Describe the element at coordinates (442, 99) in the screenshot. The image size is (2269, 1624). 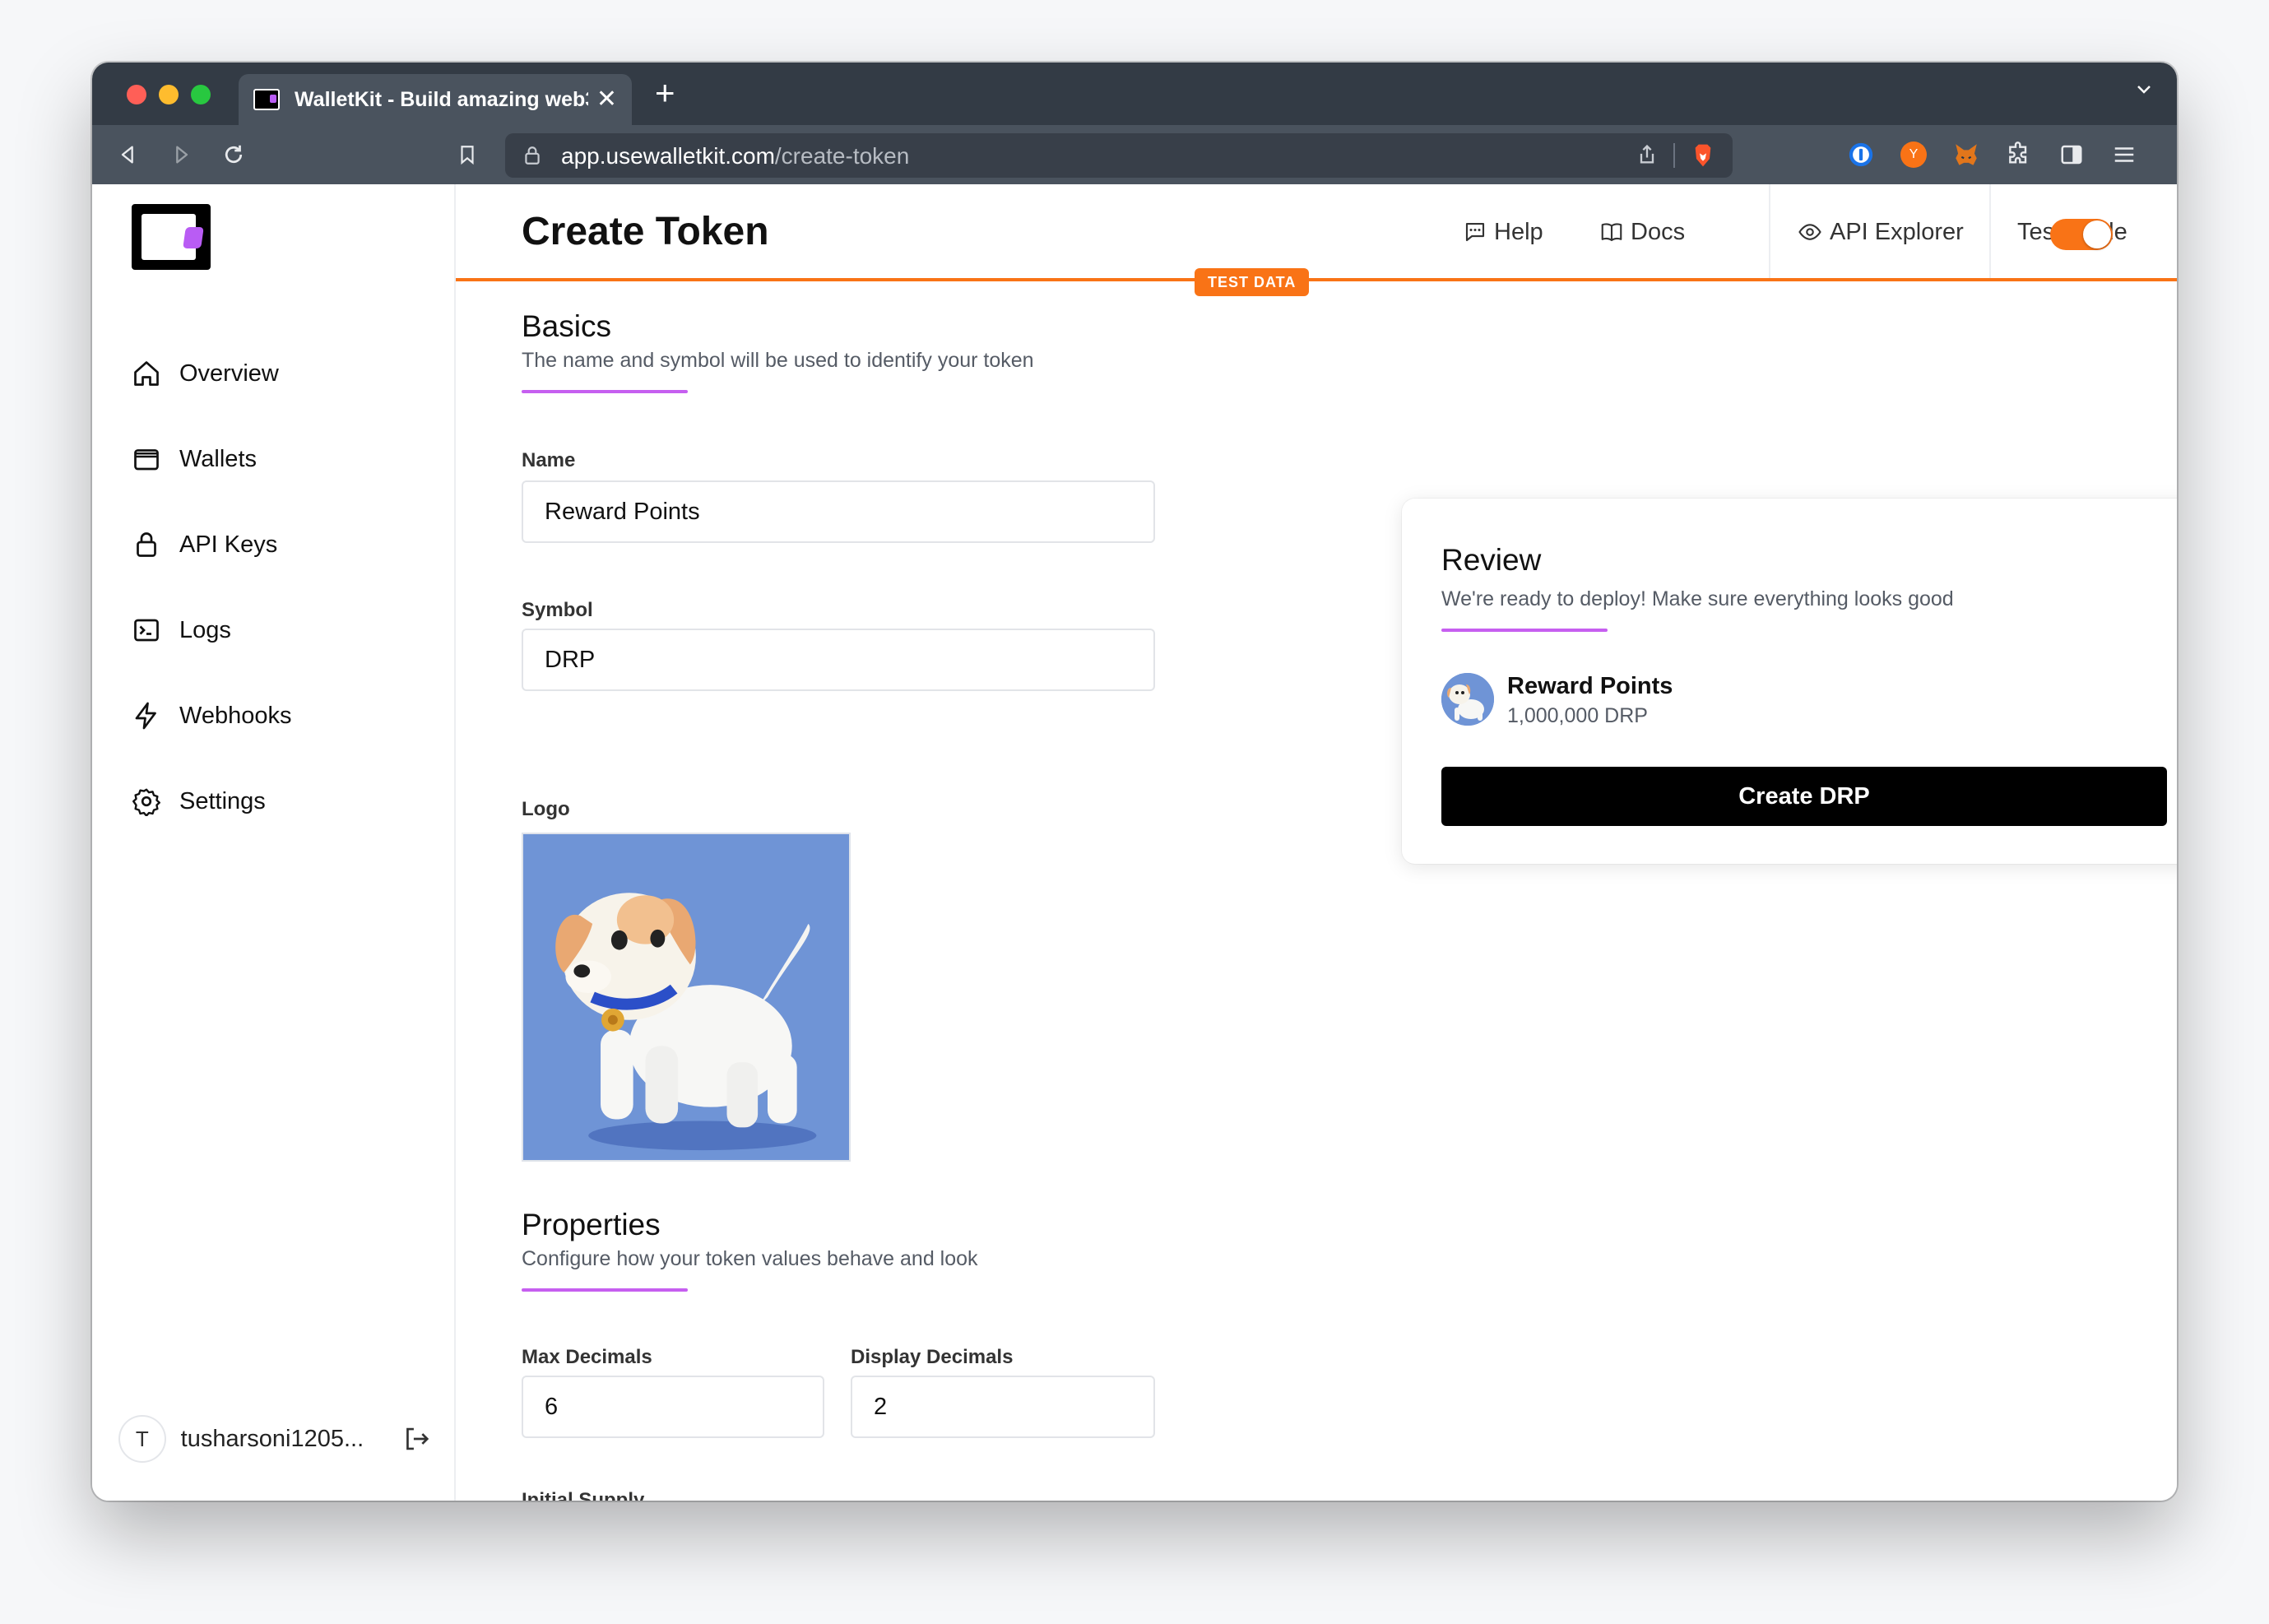
I see `tab-title: WalletKit - Build amazing web3` at that location.